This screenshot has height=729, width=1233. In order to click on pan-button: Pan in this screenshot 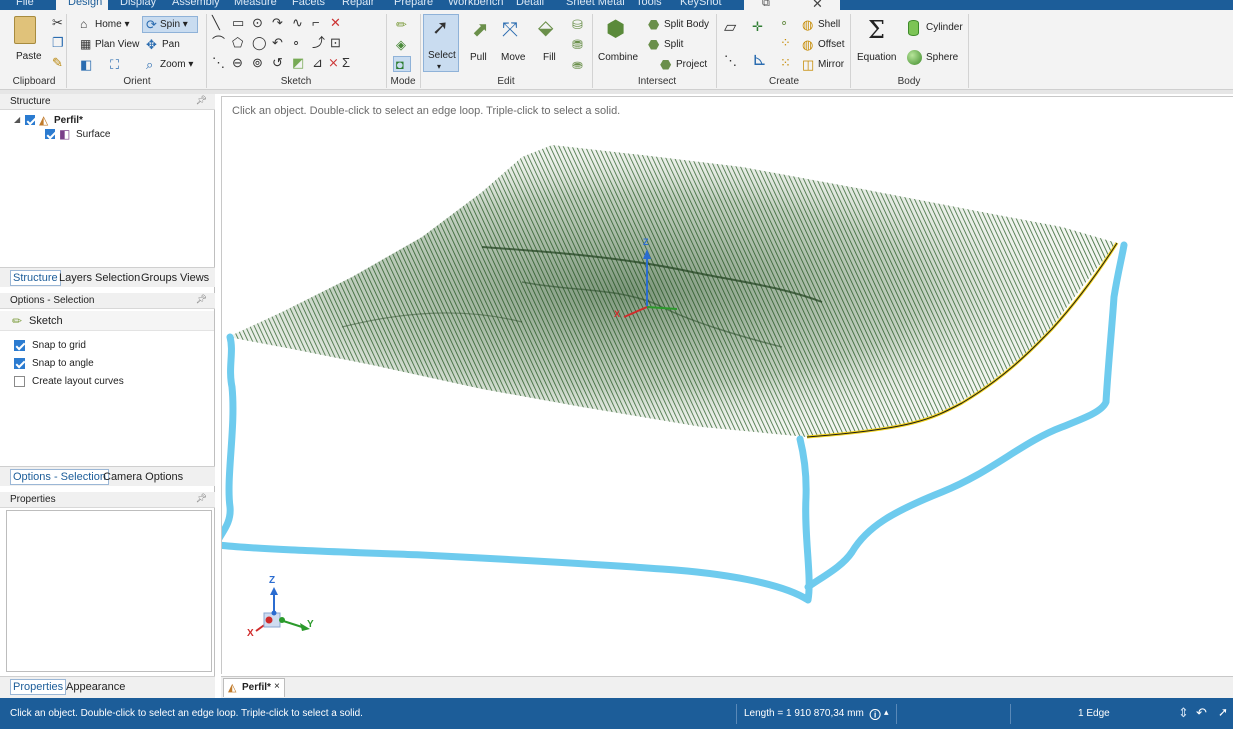, I will do `click(171, 44)`.